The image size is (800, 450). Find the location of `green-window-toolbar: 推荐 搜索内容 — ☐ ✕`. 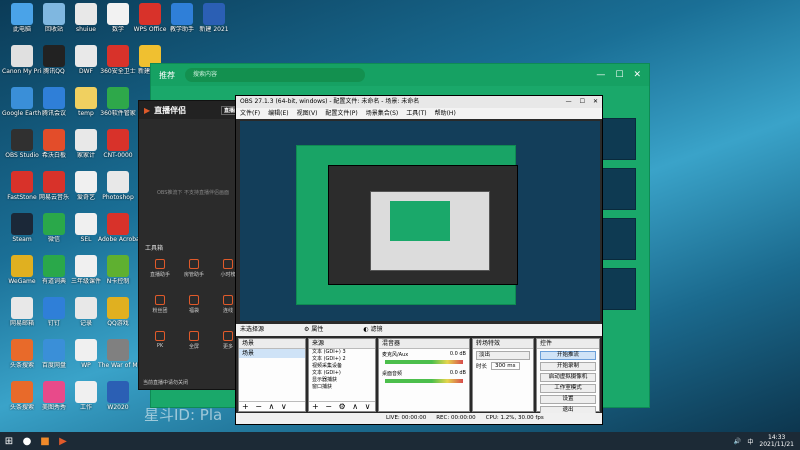

green-window-toolbar: 推荐 搜索内容 — ☐ ✕ is located at coordinates (400, 75).